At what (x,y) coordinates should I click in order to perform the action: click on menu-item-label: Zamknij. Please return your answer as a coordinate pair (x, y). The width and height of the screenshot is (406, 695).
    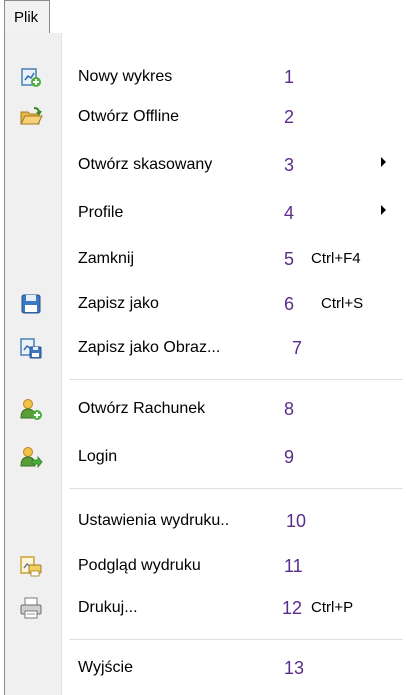
    Looking at the image, I should click on (106, 258).